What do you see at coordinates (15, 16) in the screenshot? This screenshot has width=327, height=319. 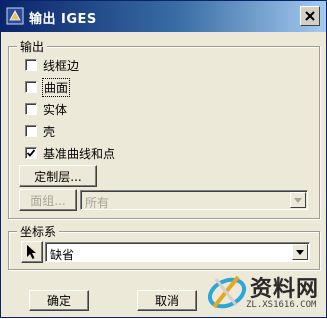 I see `app-icon` at bounding box center [15, 16].